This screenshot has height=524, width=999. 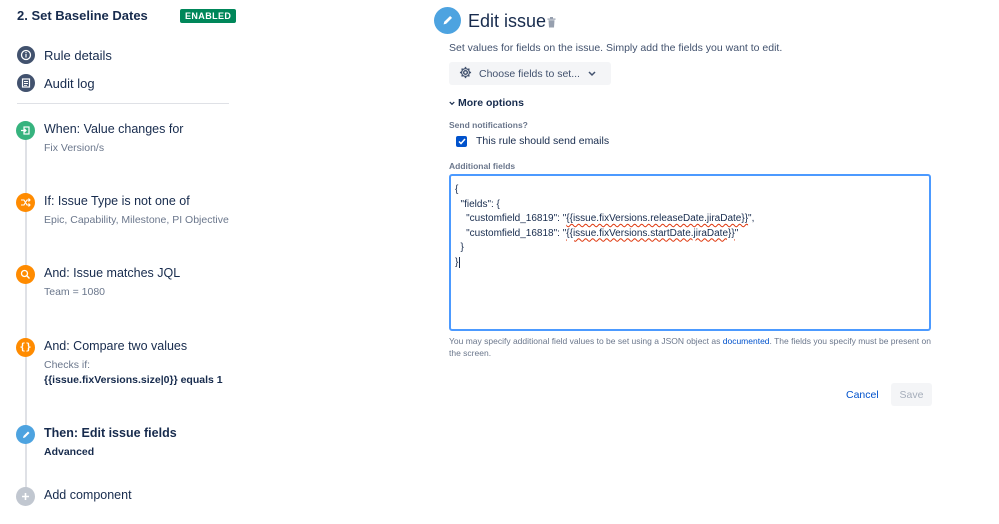 What do you see at coordinates (128, 285) in the screenshot?
I see `step-condition-jql: And: Issue matches JQL Team = 1080` at bounding box center [128, 285].